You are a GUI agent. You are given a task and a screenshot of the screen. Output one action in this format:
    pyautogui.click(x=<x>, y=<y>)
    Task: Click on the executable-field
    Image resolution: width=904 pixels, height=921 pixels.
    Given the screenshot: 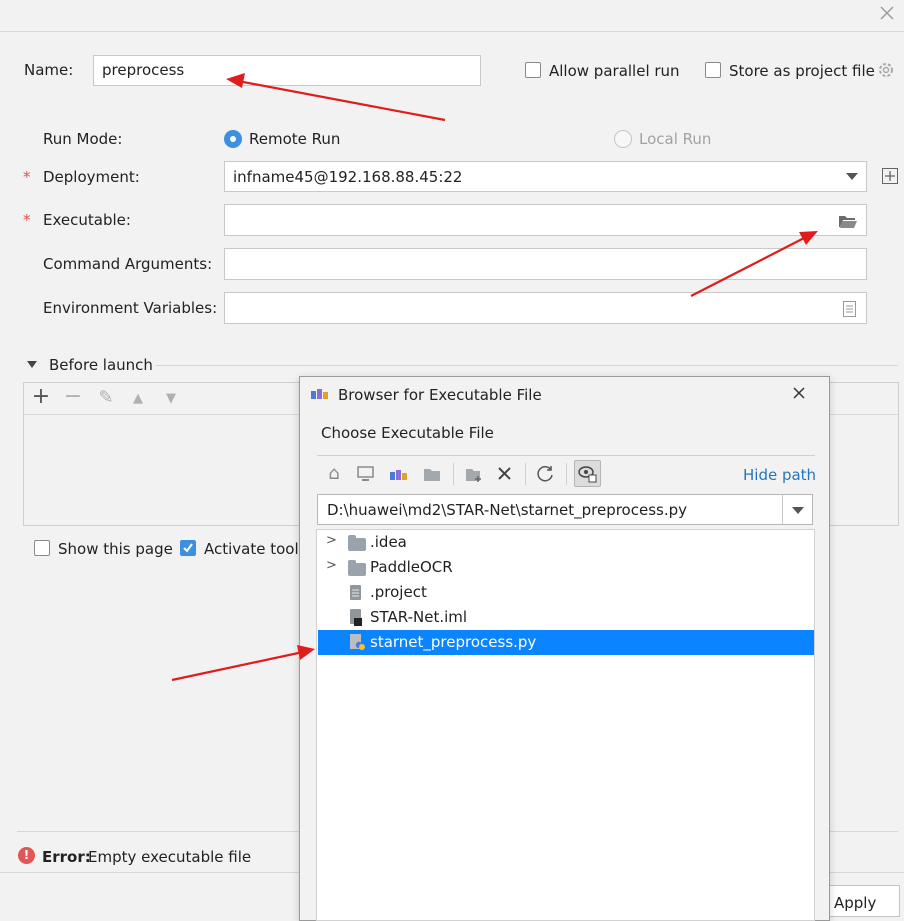 What is the action you would take?
    pyautogui.click(x=545, y=220)
    